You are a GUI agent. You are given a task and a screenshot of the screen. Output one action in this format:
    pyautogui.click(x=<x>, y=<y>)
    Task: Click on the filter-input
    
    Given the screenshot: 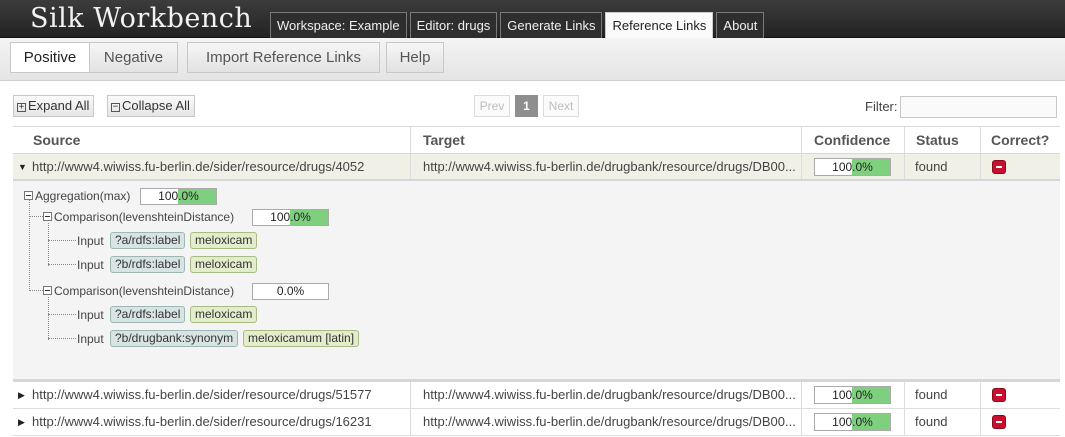 What is the action you would take?
    pyautogui.click(x=978, y=107)
    